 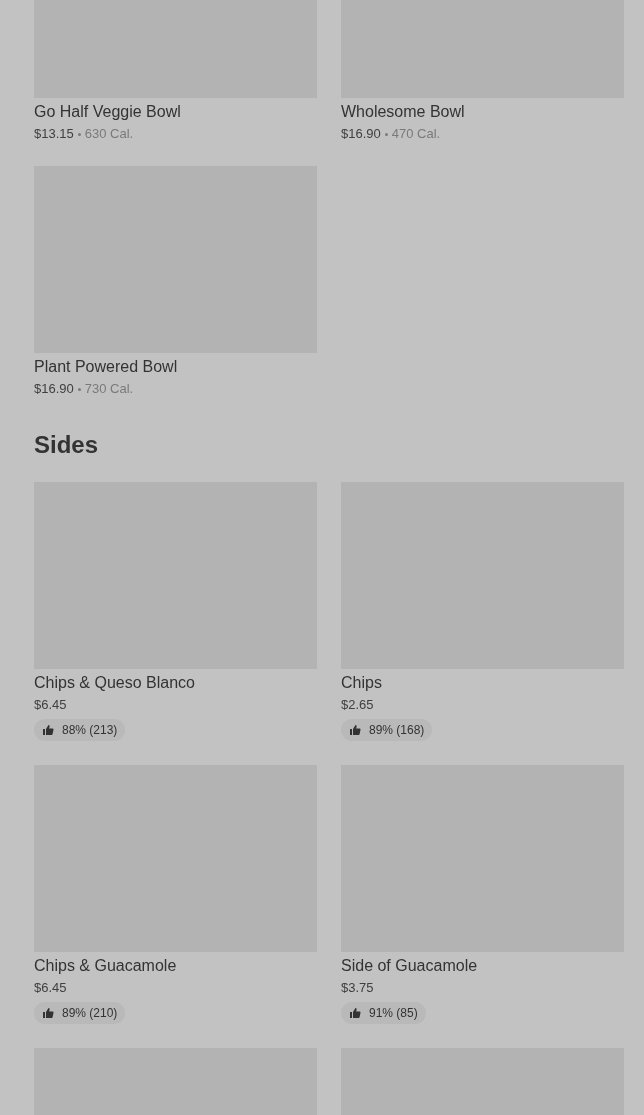 I want to click on item-price: $2.65, so click(x=357, y=705).